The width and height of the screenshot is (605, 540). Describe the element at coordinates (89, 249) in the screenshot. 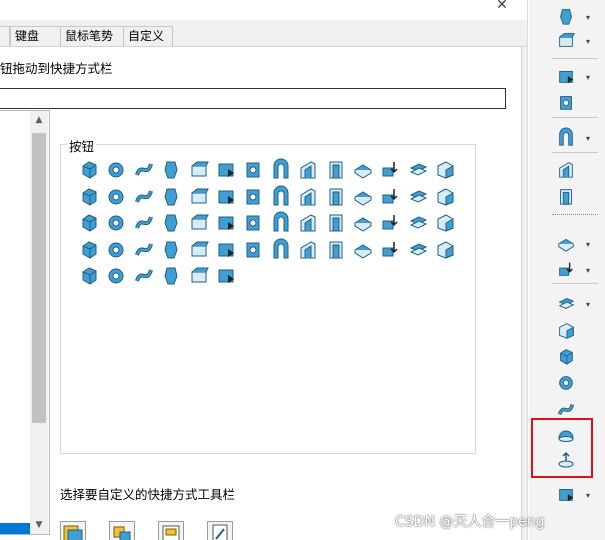

I see `delete-body-icon` at that location.